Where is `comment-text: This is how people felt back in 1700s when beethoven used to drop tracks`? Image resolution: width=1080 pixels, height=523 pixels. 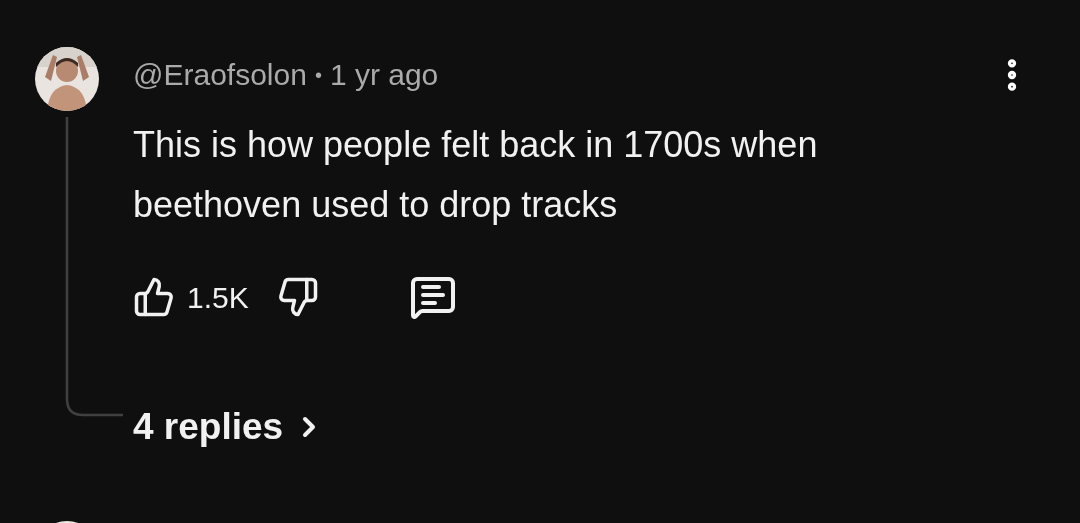 comment-text: This is how people felt back in 1700s when beethoven used to drop tracks is located at coordinates (476, 175).